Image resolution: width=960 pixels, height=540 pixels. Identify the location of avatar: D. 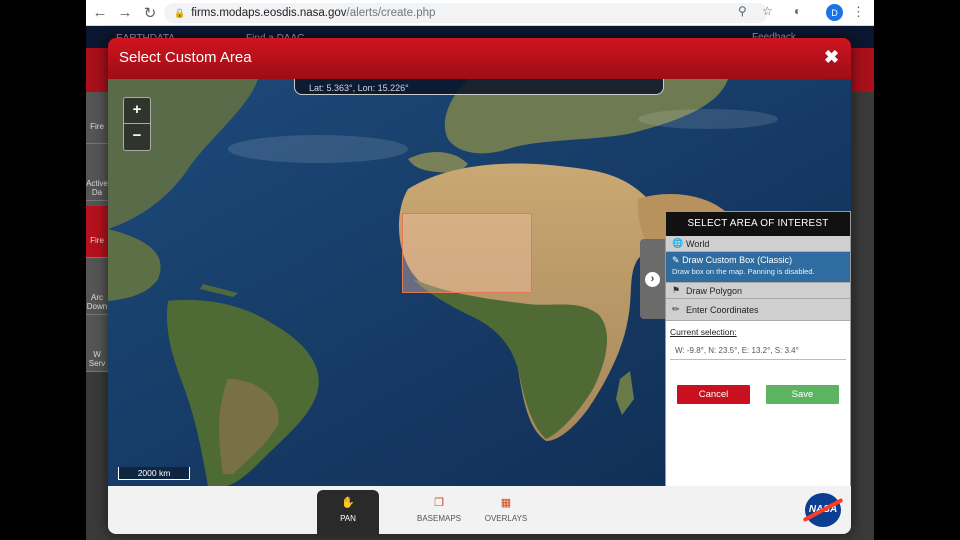
(834, 12).